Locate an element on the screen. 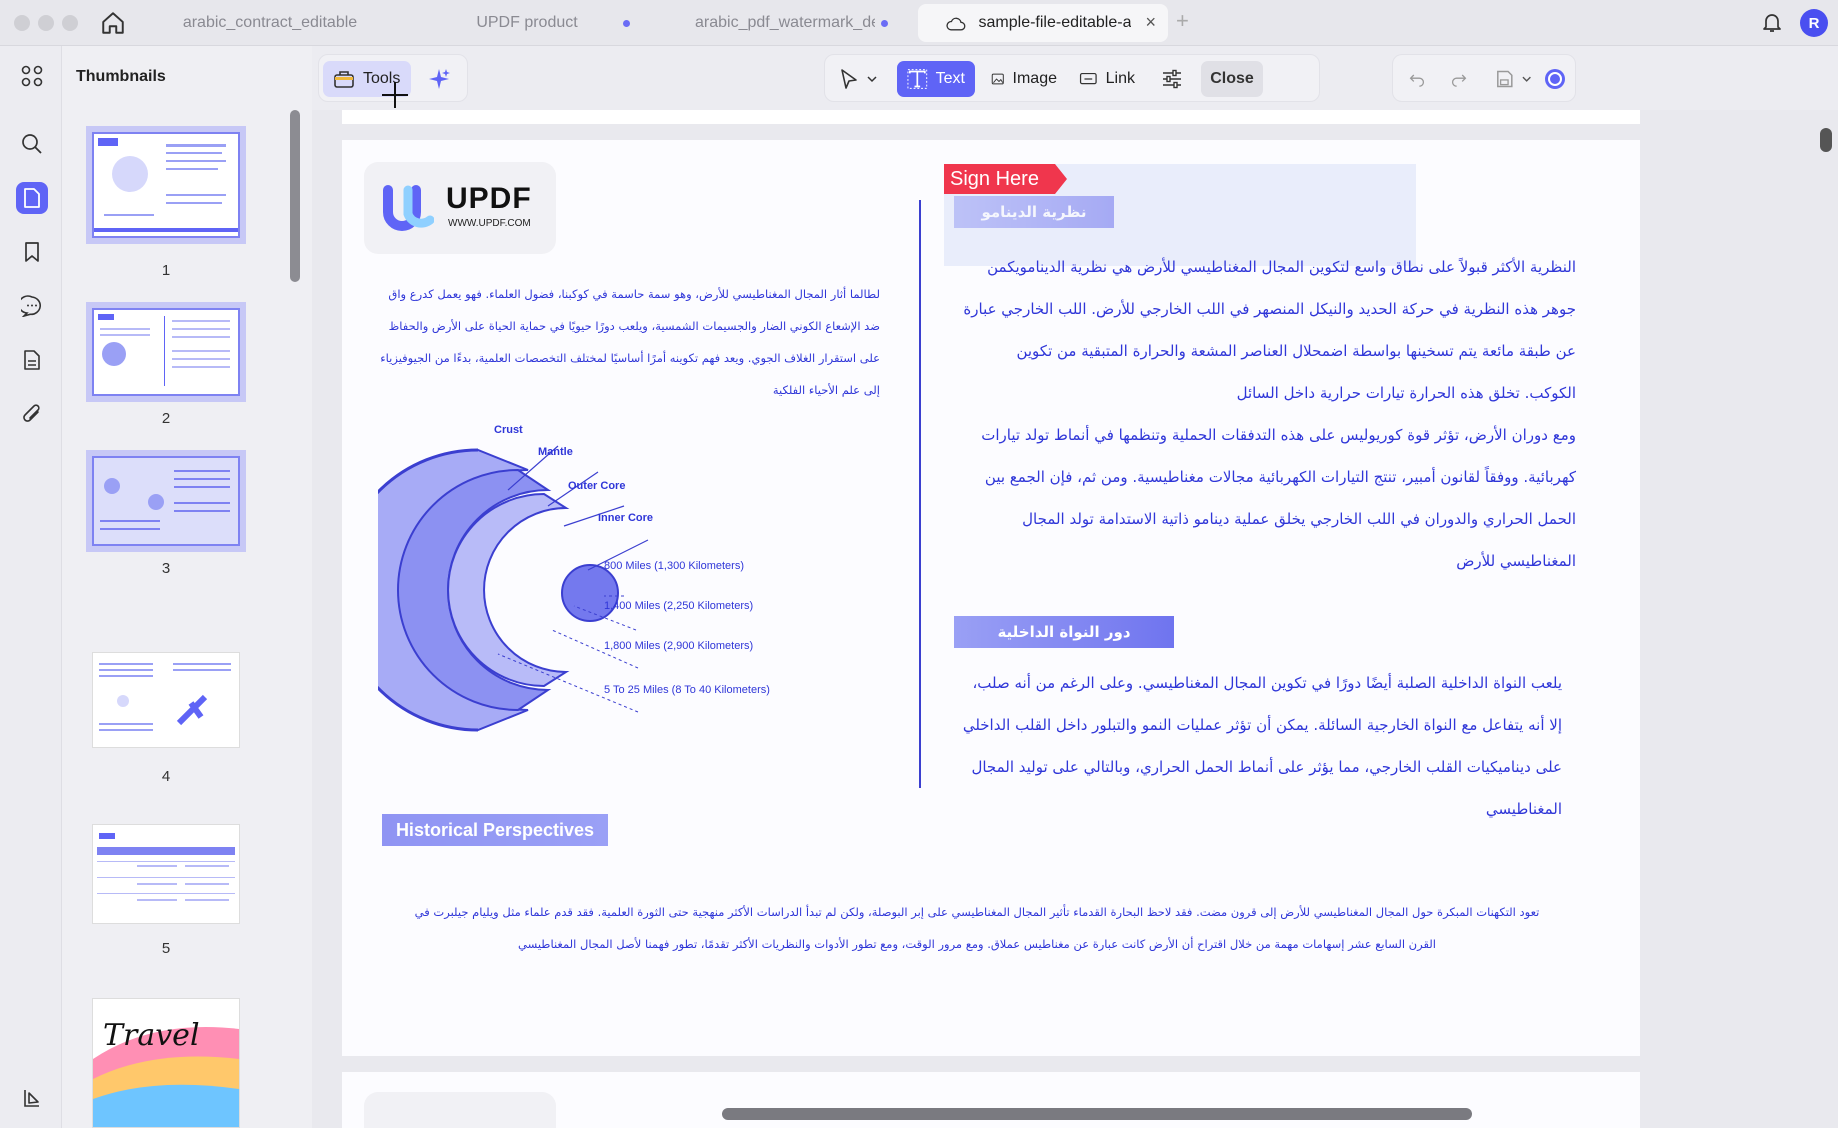  history-group is located at coordinates (1484, 78).